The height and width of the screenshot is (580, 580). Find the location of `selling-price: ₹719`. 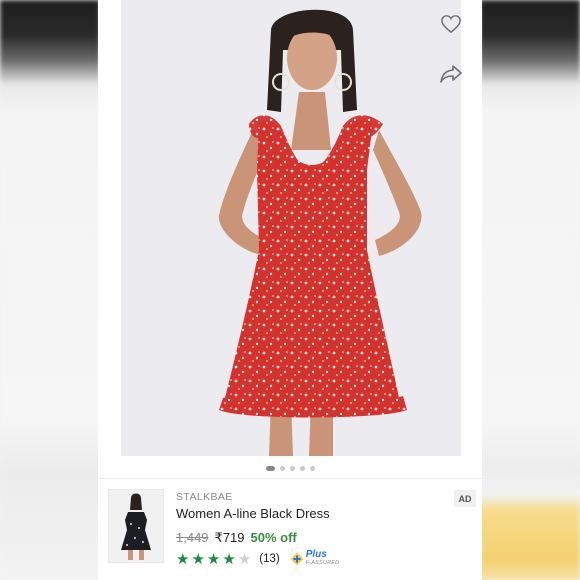

selling-price: ₹719 is located at coordinates (229, 537).